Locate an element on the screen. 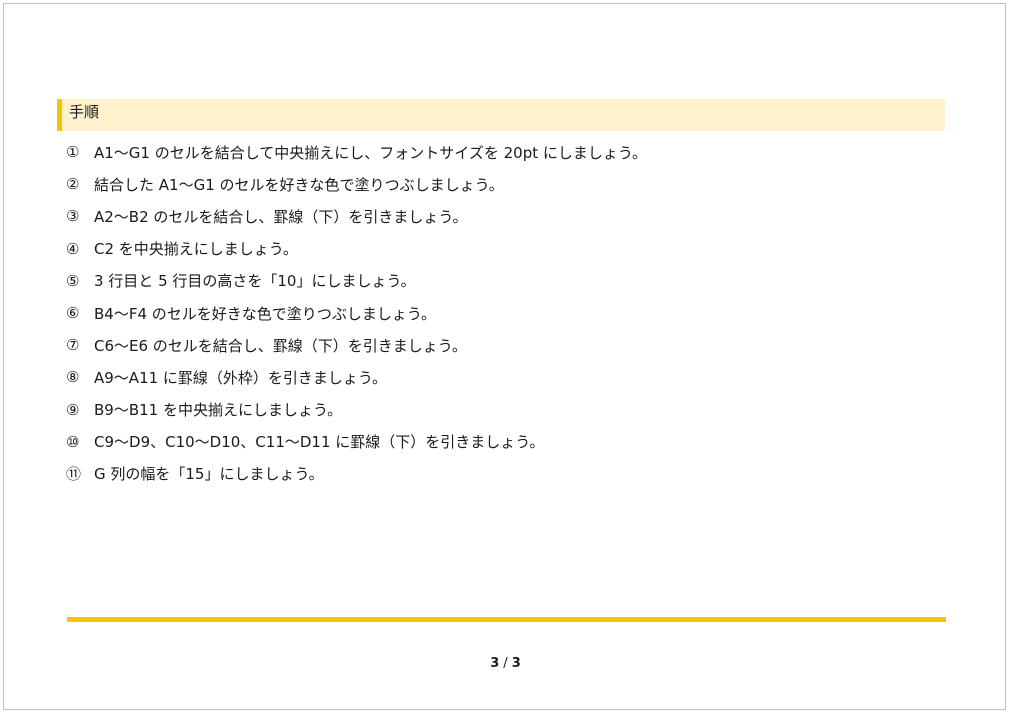 The width and height of the screenshot is (1011, 715). step-item-8: ⑧ A9～A11 に罫線（外枠）を引きましょう。 is located at coordinates (356, 377).